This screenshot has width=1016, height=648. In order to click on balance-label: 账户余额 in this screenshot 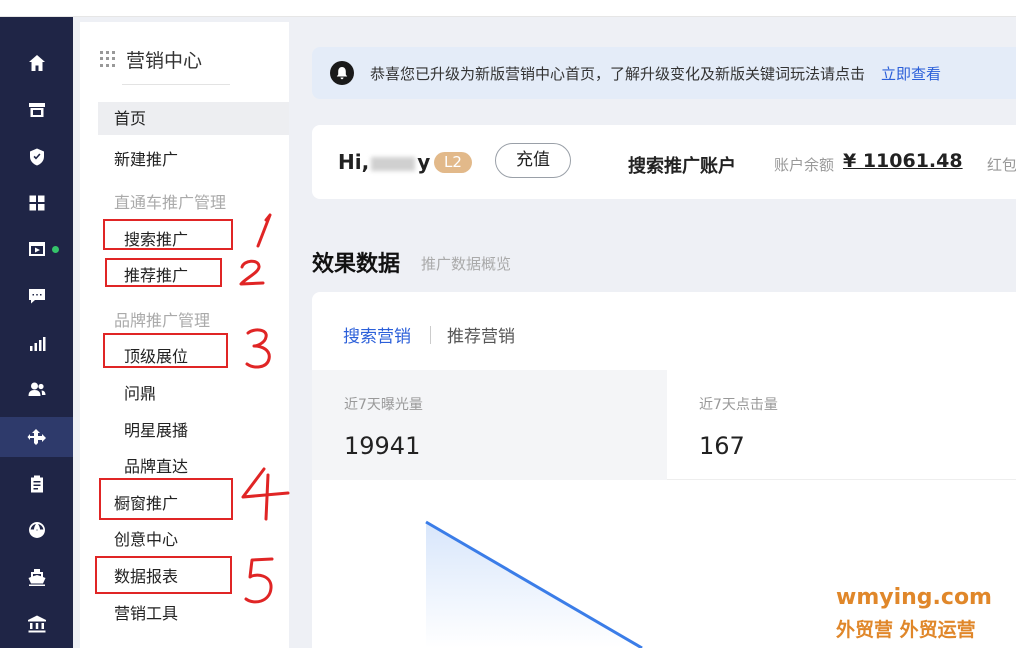, I will do `click(804, 165)`.